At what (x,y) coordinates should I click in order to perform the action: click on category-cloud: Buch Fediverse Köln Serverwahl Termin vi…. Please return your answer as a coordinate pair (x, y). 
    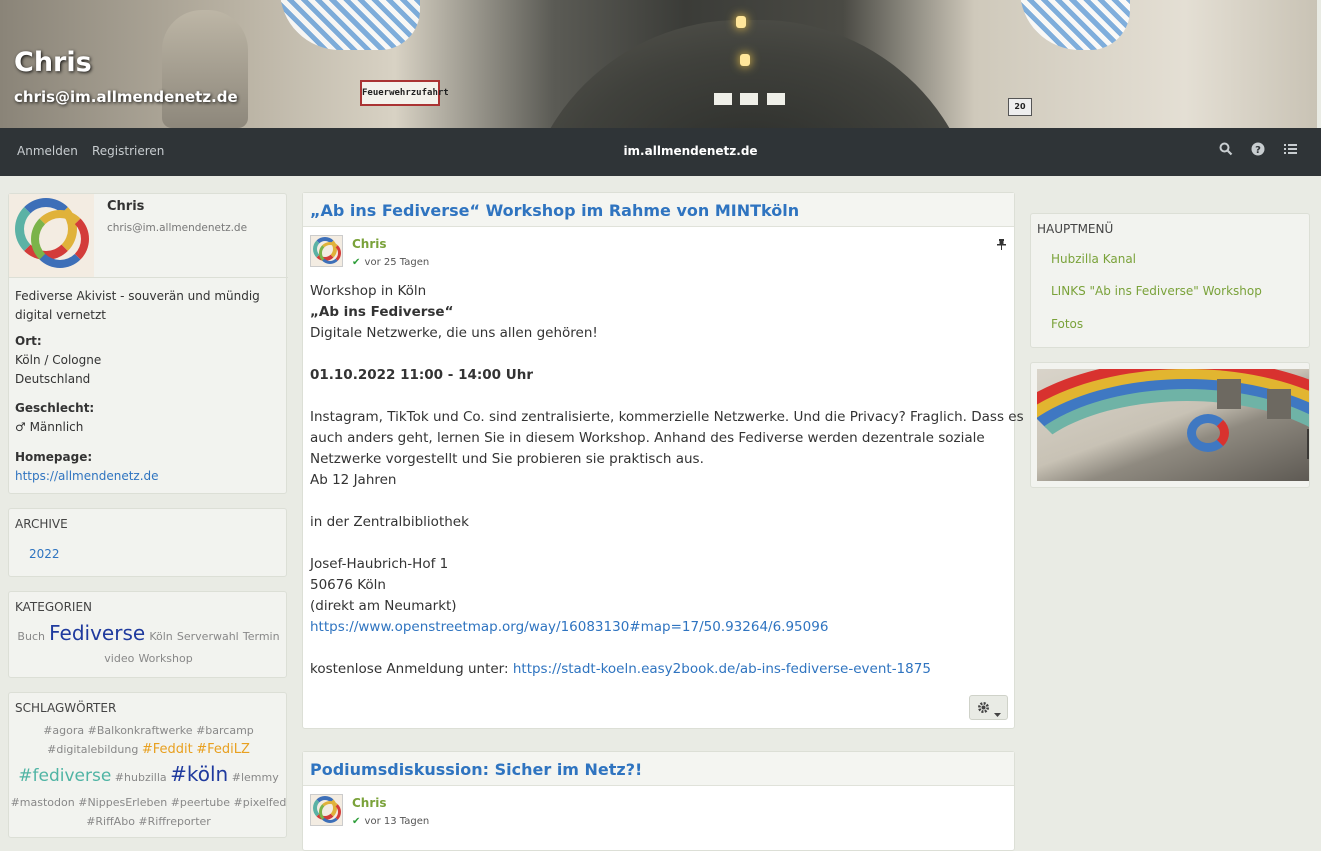
    Looking at the image, I should click on (148, 646).